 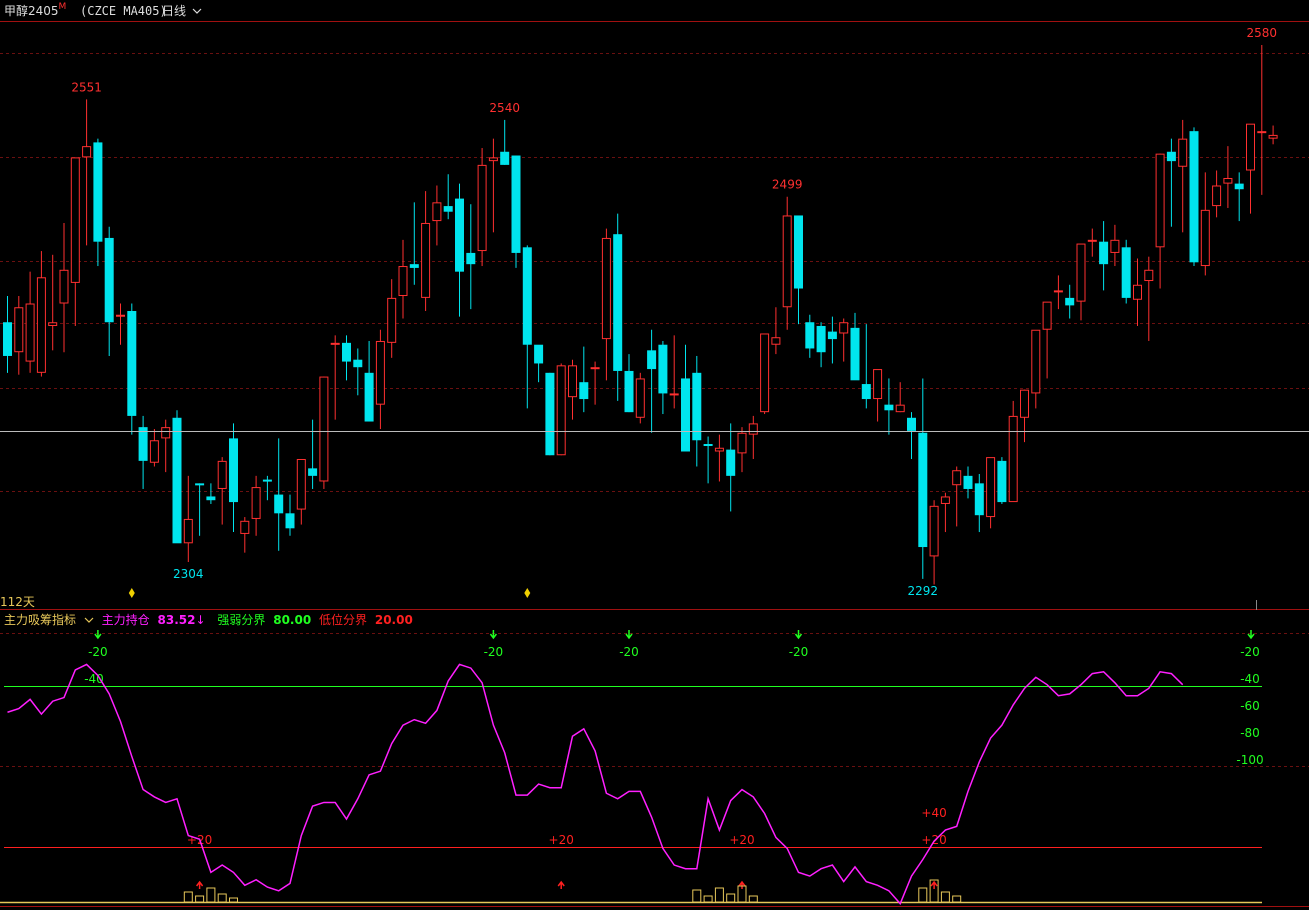 I want to click on indicator-scale-label: -20, so click(x=1250, y=652).